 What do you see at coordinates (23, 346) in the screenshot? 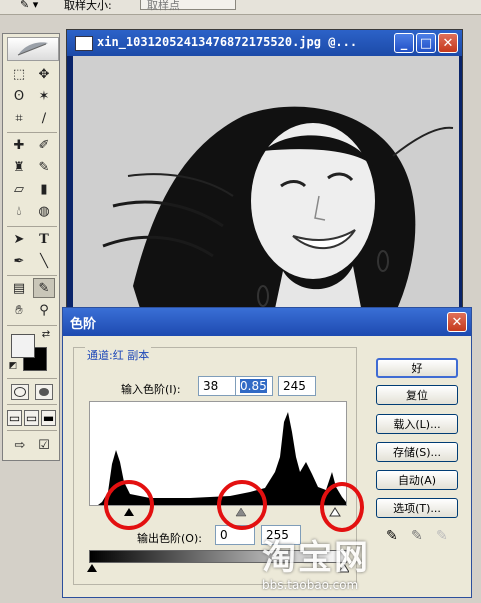
I see `foreground-color-swatch` at bounding box center [23, 346].